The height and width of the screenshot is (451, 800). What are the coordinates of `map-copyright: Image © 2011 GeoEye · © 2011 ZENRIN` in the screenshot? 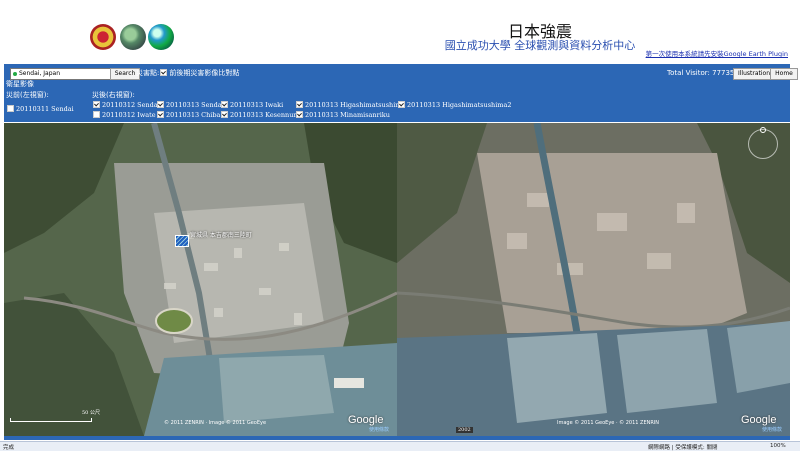 It's located at (608, 423).